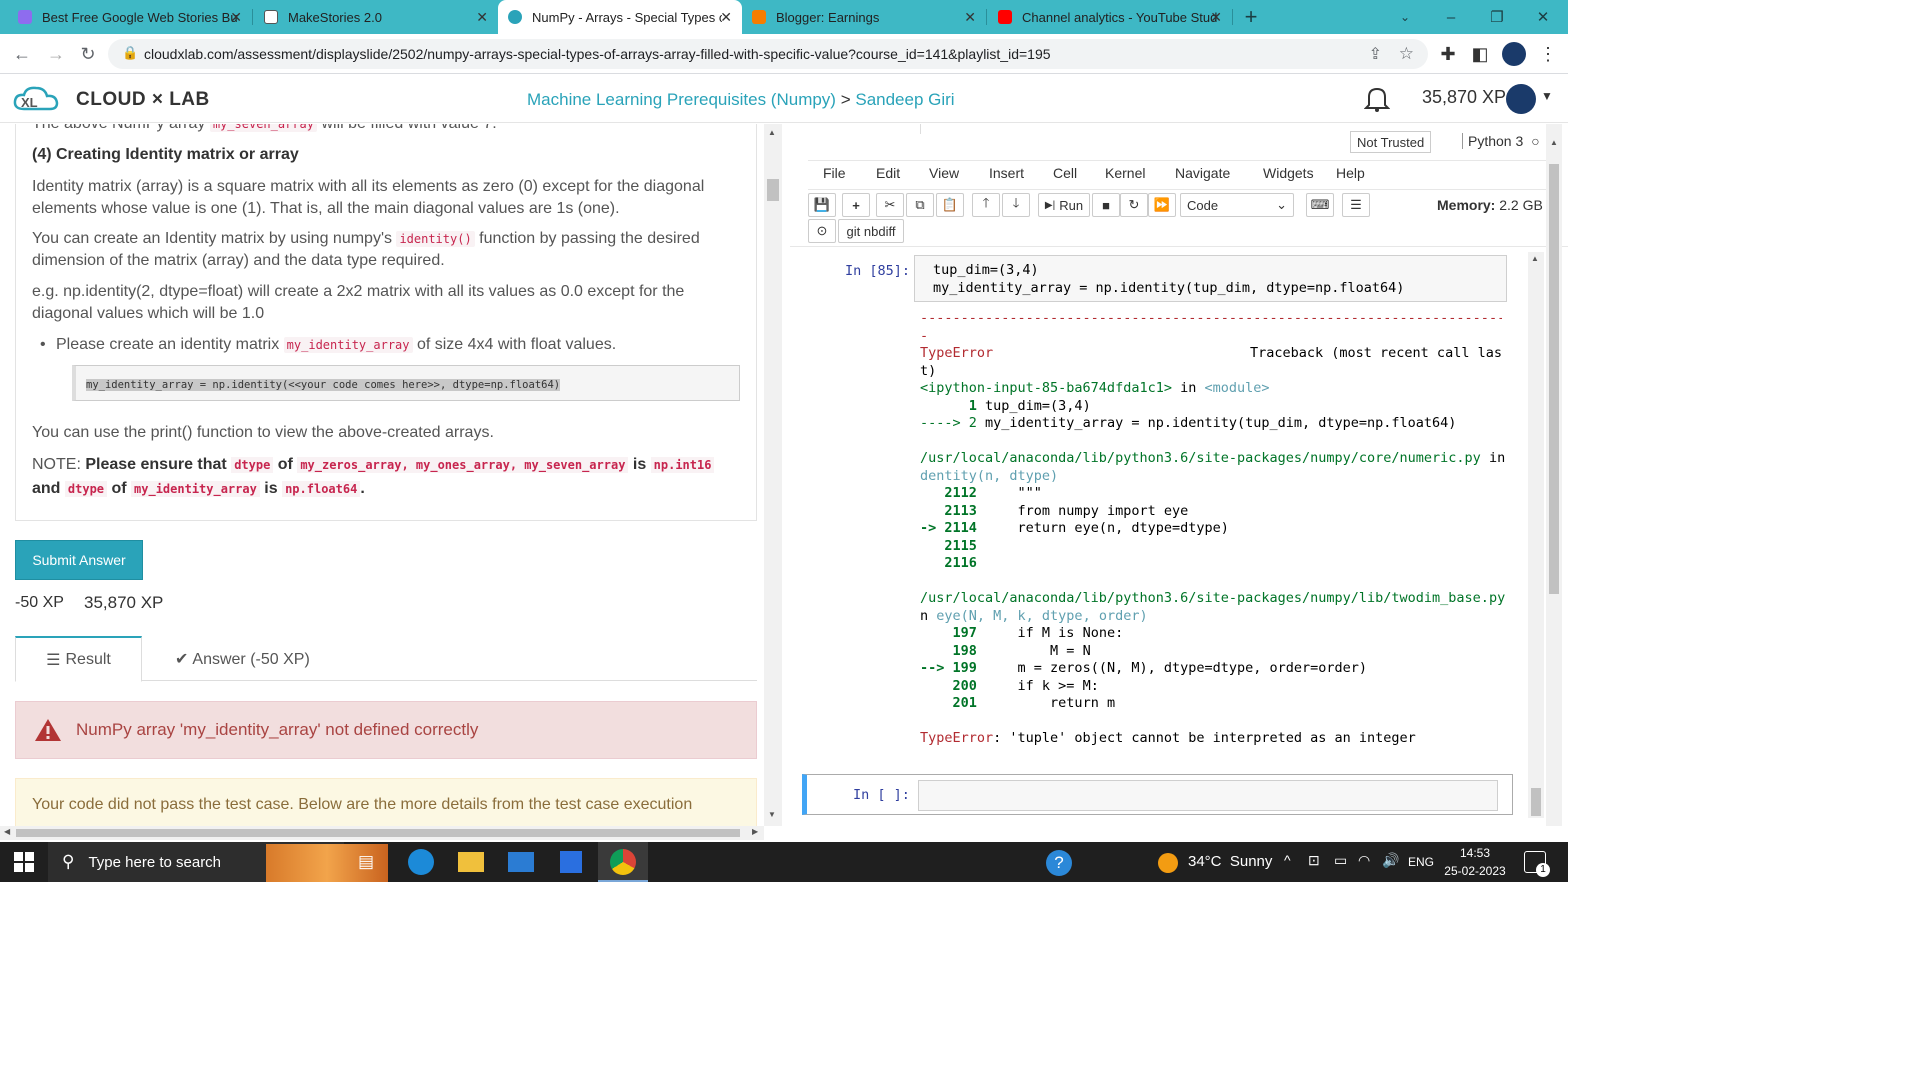 Image resolution: width=1920 pixels, height=1080 pixels. Describe the element at coordinates (1475, 871) in the screenshot. I see `clock-date: 25-02-2023` at that location.